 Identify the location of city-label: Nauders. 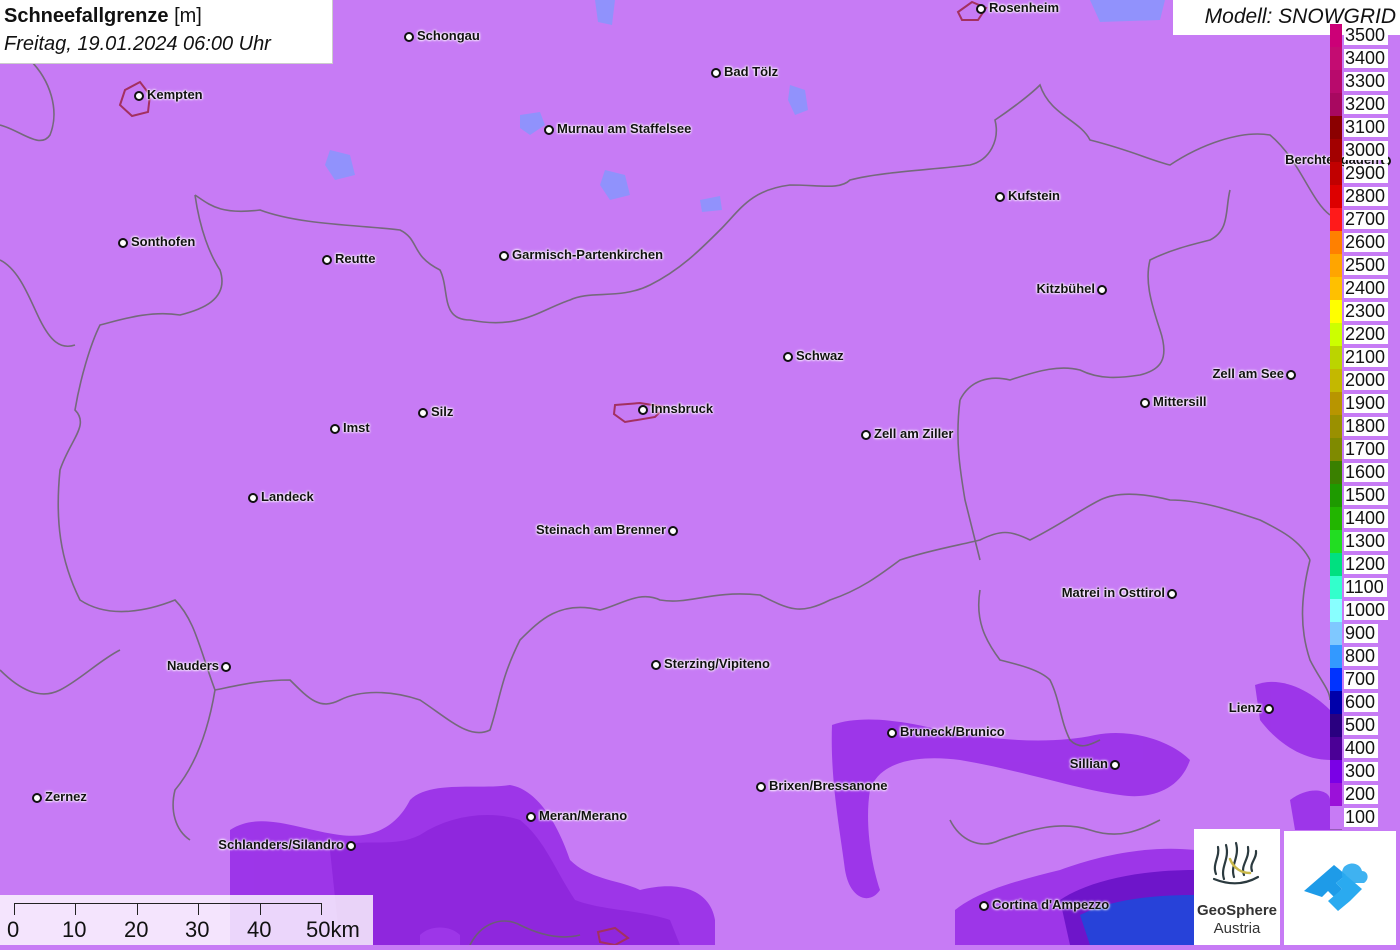
(192, 665).